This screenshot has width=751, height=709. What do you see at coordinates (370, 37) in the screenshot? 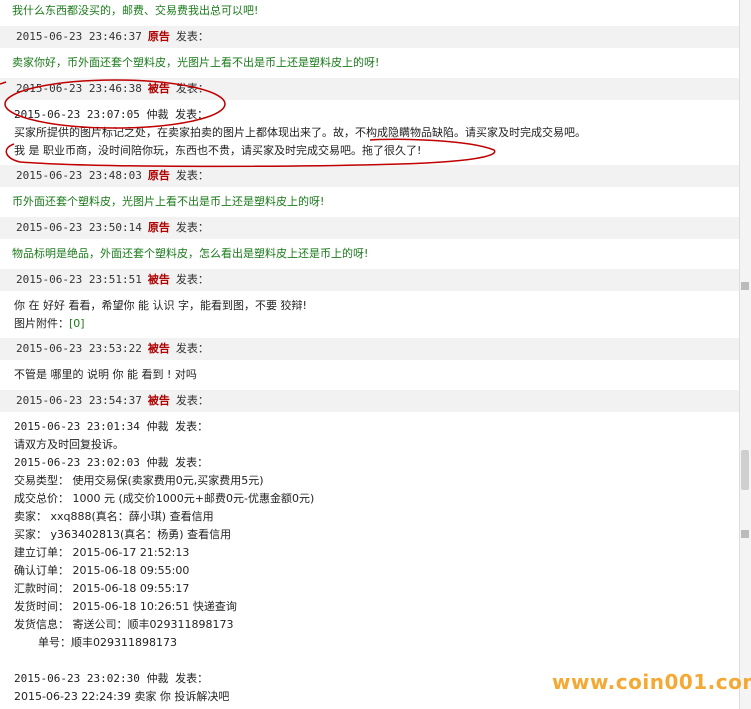
I see `post-header: 2015-06-23 23:46:37 原告 发表：` at bounding box center [370, 37].